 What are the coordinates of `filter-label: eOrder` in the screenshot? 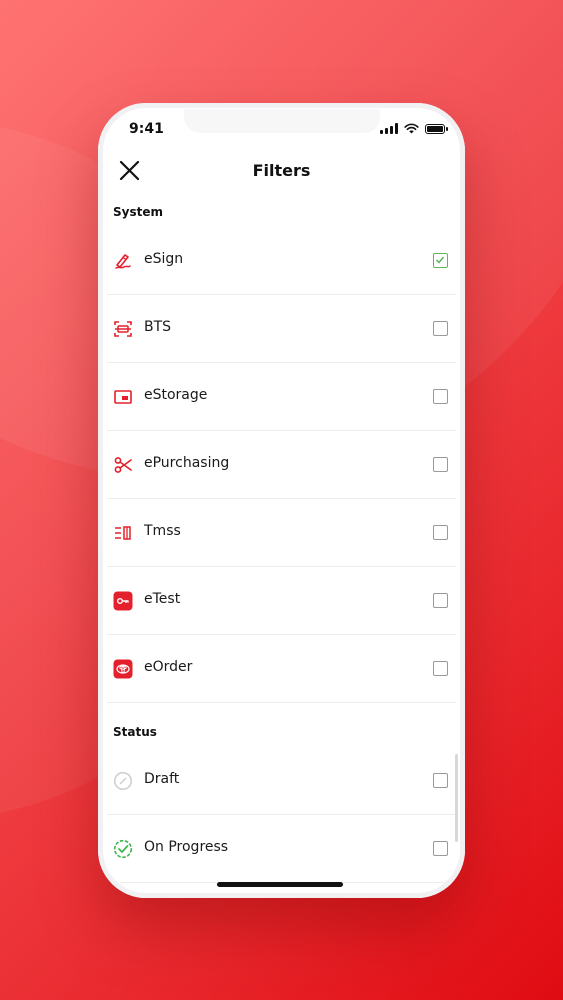 It's located at (168, 667).